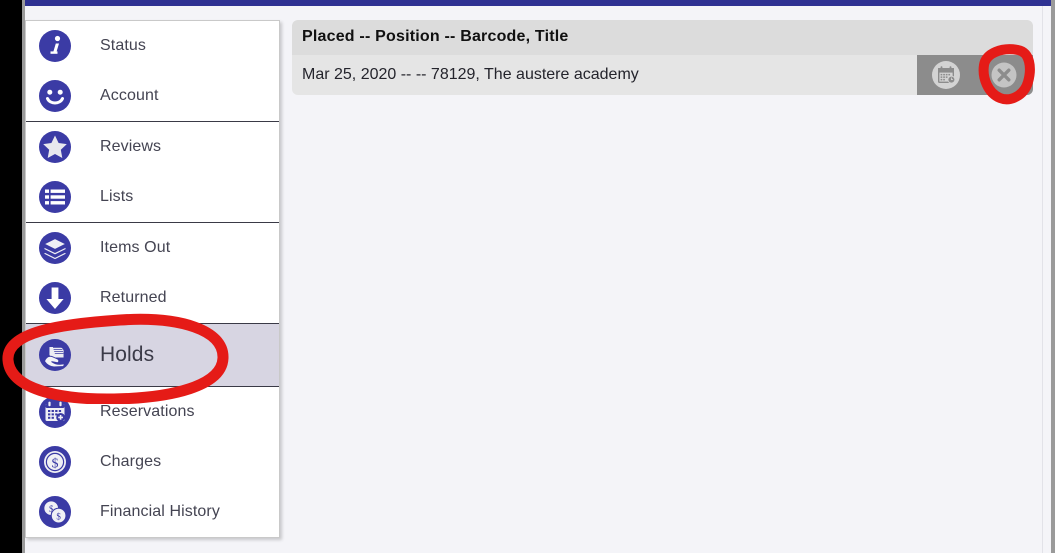  What do you see at coordinates (55, 355) in the screenshot?
I see `hand-holding-book-icon` at bounding box center [55, 355].